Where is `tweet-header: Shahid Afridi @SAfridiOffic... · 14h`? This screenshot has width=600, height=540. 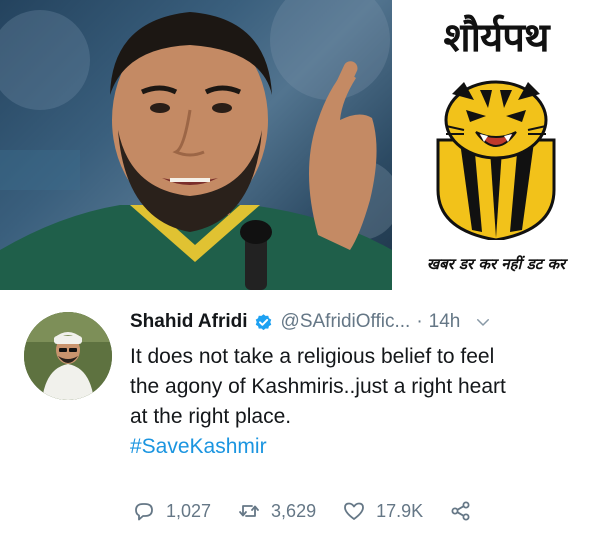
tweet-header: Shahid Afridi @SAfridiOffic... · 14h is located at coordinates (360, 322).